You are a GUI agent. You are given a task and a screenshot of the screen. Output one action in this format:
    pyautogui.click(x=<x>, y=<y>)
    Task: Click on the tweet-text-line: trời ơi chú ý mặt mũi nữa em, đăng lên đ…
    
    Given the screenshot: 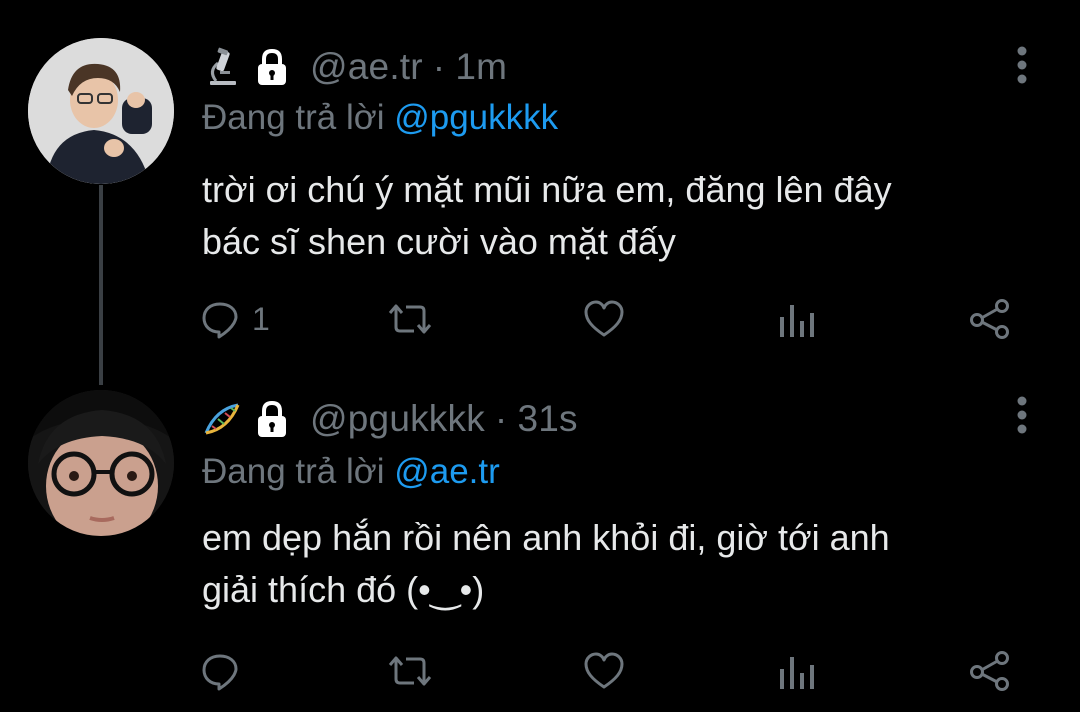 What is the action you would take?
    pyautogui.click(x=547, y=189)
    